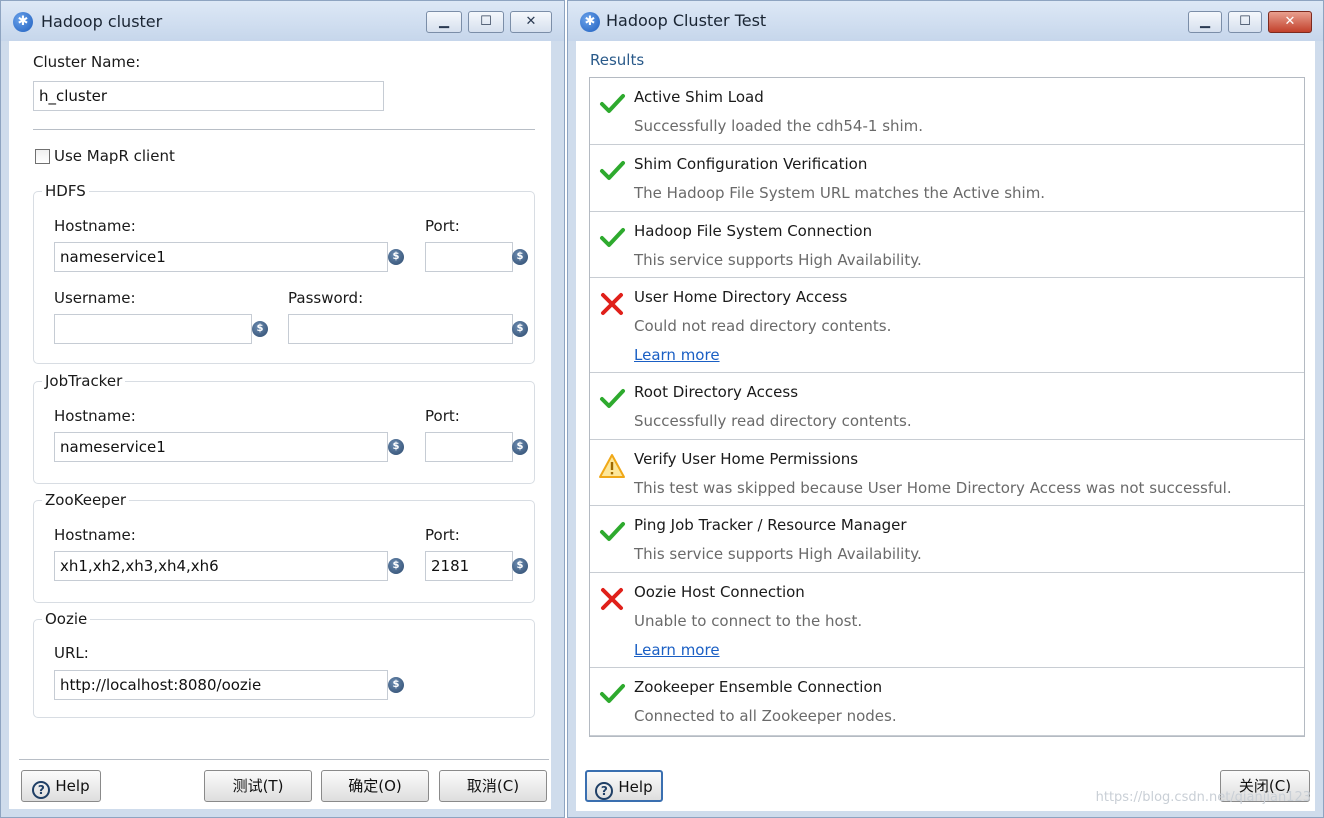 This screenshot has height=818, width=1324. Describe the element at coordinates (758, 687) in the screenshot. I see `result-title: Zookeeper Ensemble Connection` at that location.